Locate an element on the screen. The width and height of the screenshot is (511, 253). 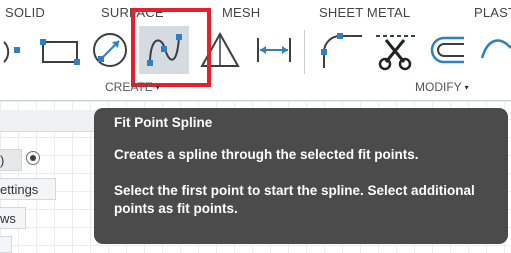
tab-sheet-metal: SHEET METAL is located at coordinates (364, 12).